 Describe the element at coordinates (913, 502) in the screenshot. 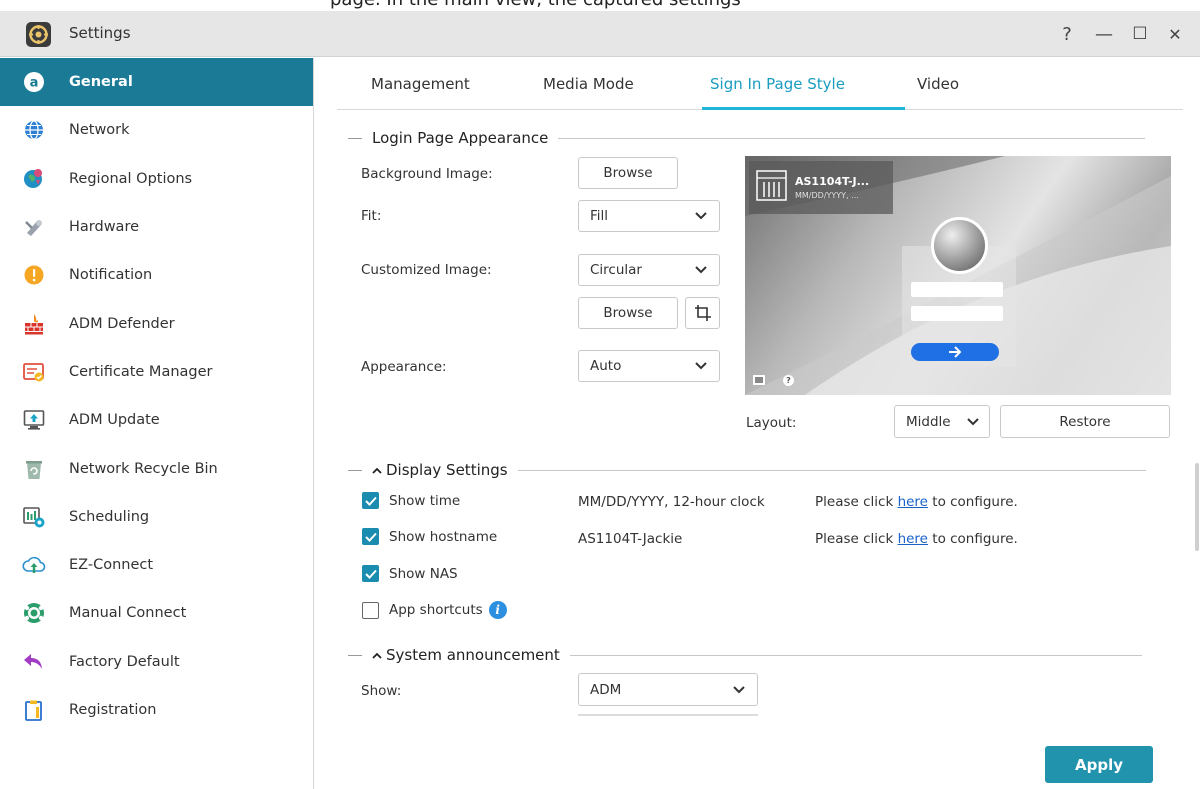

I see `configure-time-link: here` at that location.